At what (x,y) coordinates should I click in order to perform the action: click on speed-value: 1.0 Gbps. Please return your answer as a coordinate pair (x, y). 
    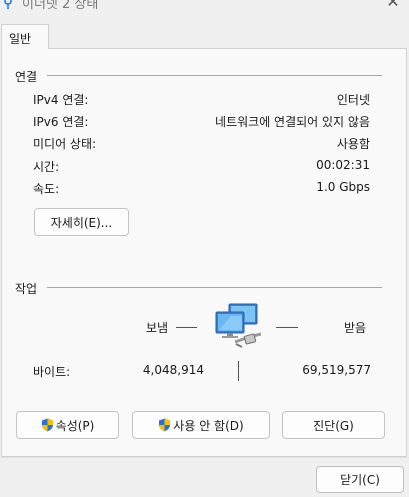
    Looking at the image, I should click on (343, 187).